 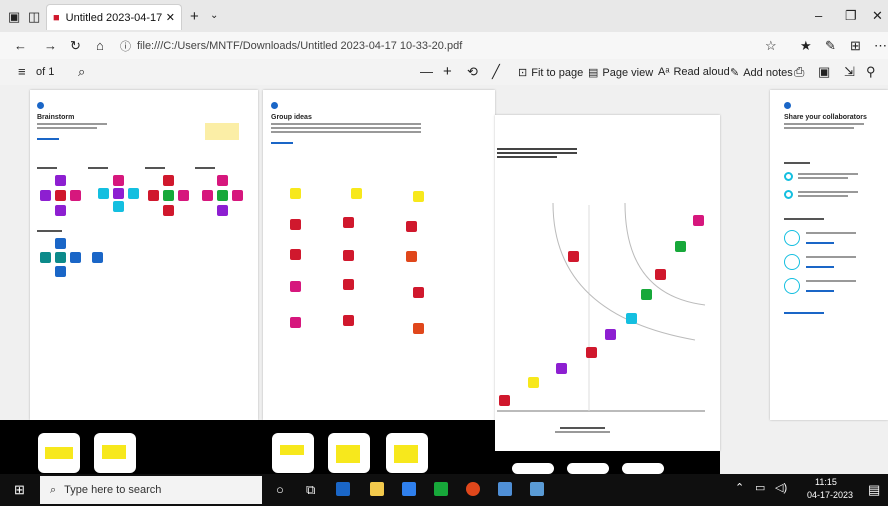 I want to click on file-explorer-icon, so click(x=377, y=489).